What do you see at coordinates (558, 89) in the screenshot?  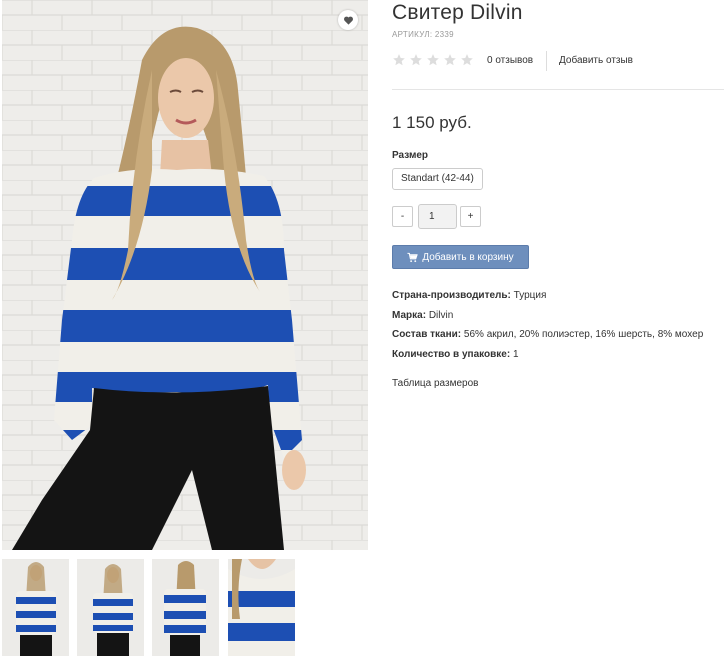 I see `header-divider` at bounding box center [558, 89].